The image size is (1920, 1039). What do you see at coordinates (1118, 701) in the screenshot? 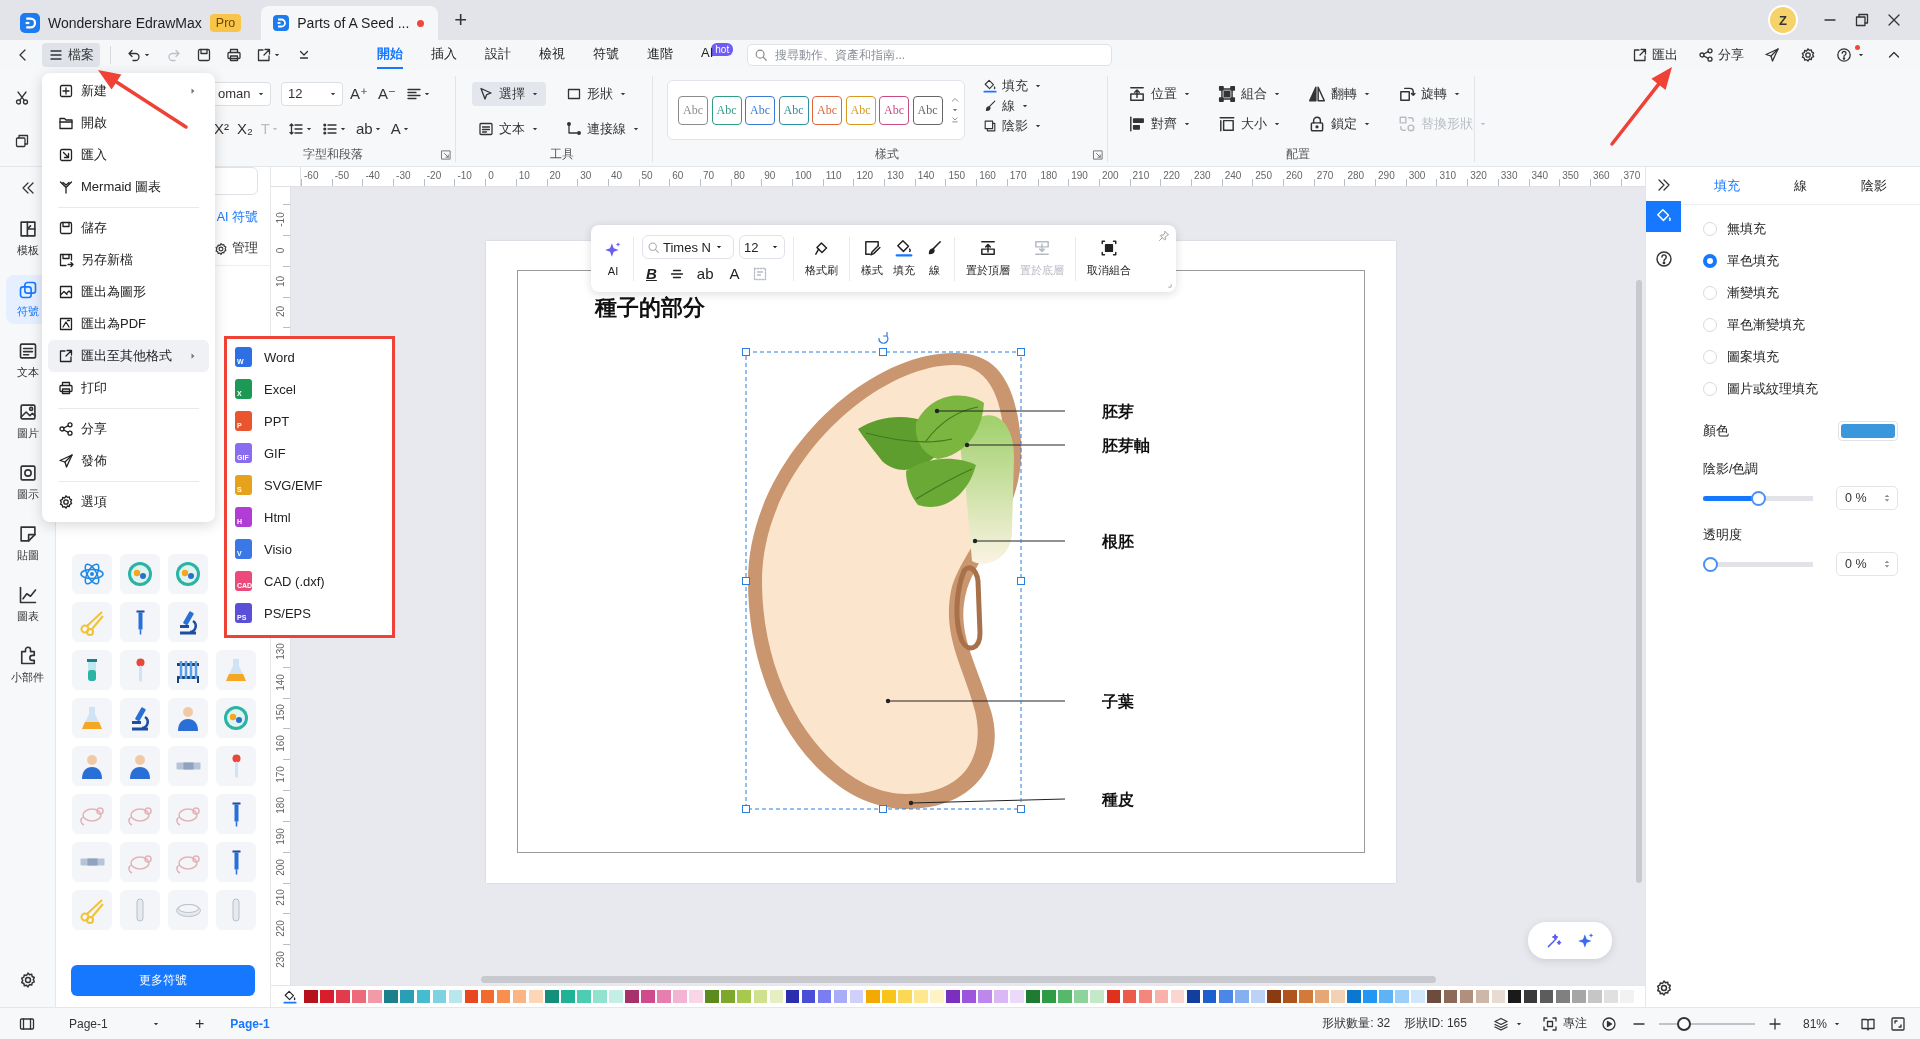
I see `diagram-label: 子葉` at bounding box center [1118, 701].